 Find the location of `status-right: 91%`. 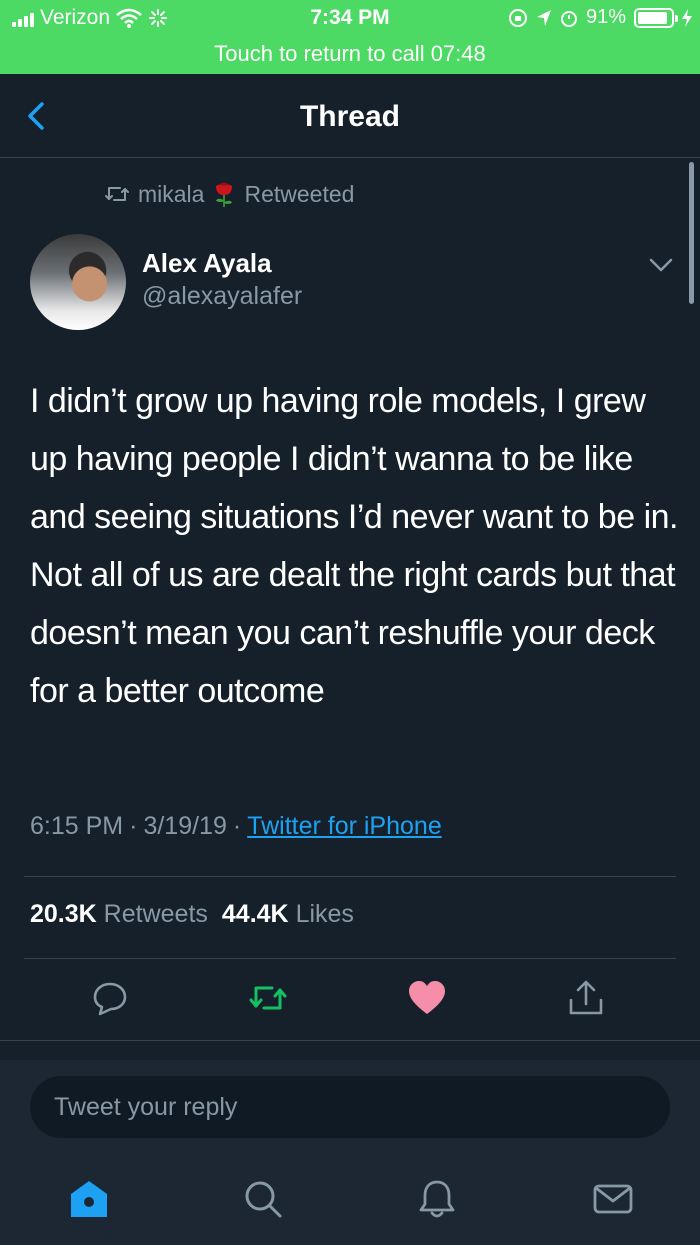

status-right: 91% is located at coordinates (600, 17).